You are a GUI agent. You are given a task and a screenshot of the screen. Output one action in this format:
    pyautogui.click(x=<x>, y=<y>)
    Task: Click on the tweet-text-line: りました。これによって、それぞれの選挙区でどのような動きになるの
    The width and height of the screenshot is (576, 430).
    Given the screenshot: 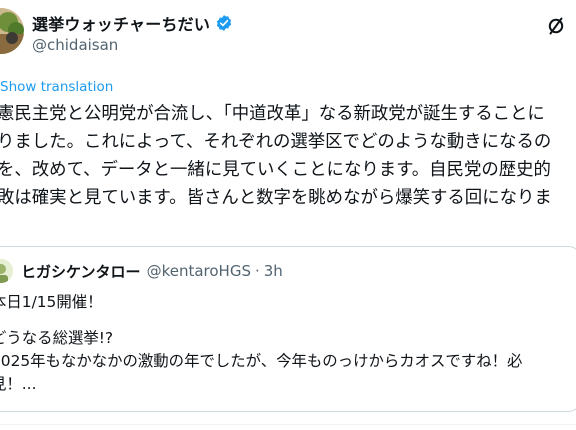 What is the action you would take?
    pyautogui.click(x=276, y=142)
    